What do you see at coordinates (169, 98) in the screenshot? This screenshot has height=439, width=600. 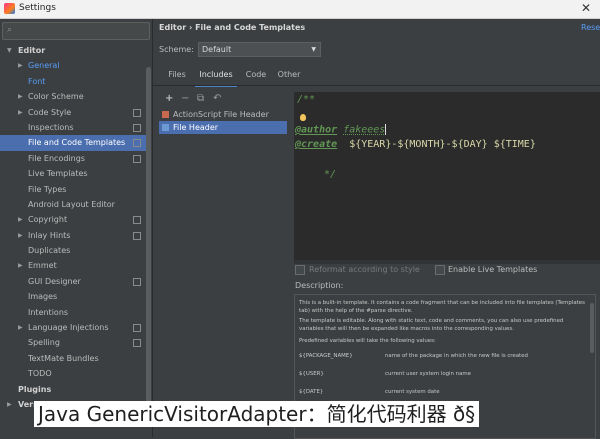 I see `add-icon: +` at bounding box center [169, 98].